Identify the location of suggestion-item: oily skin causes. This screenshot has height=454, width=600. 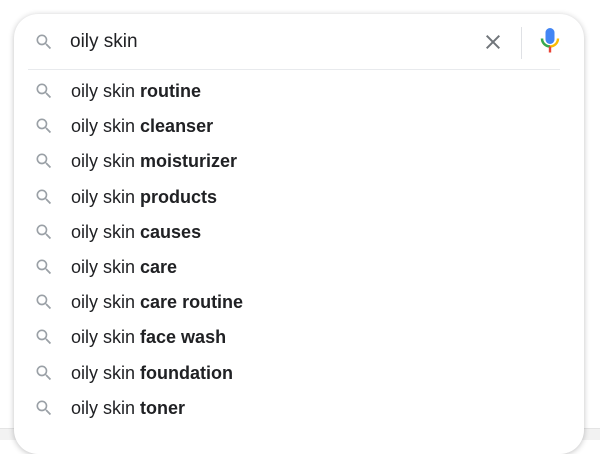
(299, 232).